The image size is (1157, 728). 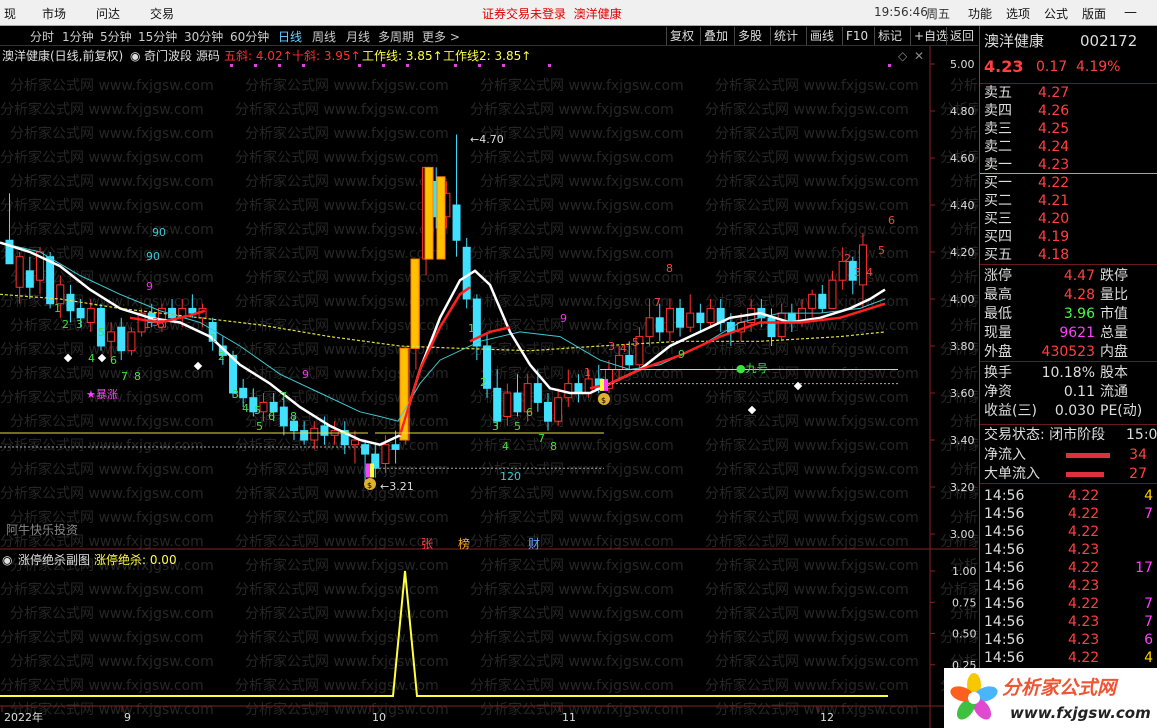 I want to click on moneybag-symbol: $, so click(x=369, y=485).